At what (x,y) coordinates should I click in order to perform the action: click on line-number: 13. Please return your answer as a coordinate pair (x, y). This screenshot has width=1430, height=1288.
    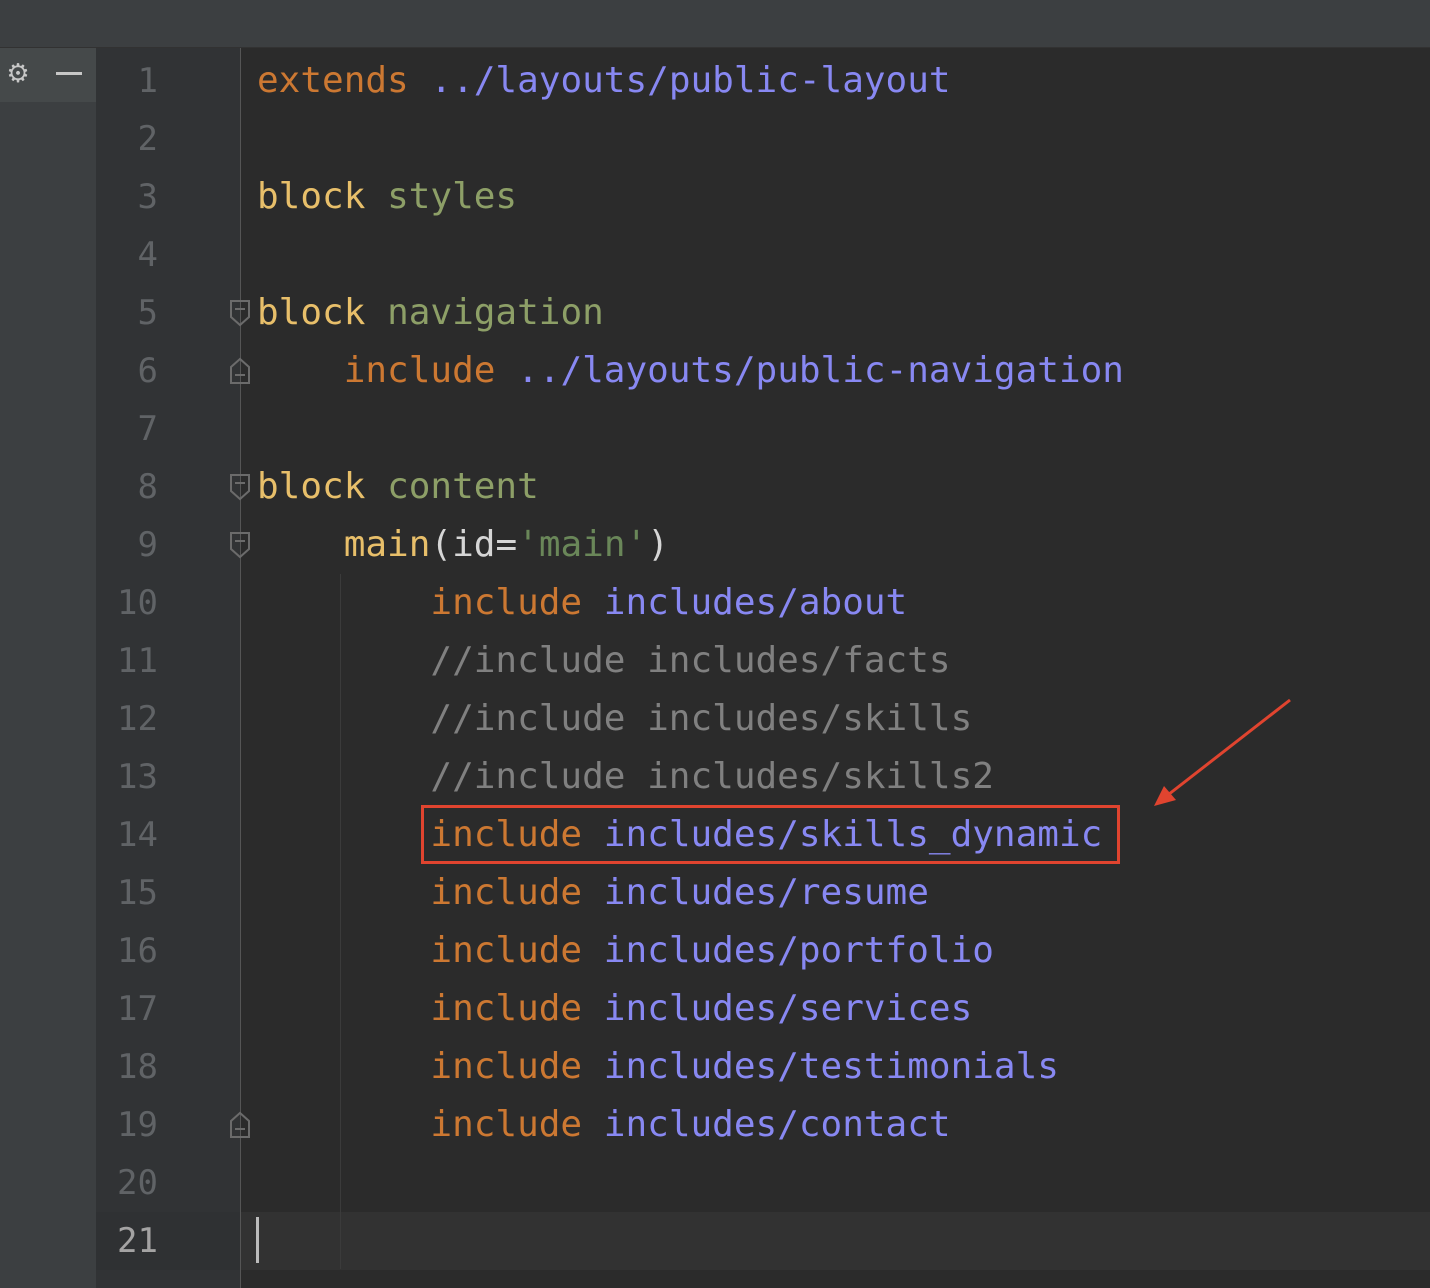
    Looking at the image, I should click on (137, 777).